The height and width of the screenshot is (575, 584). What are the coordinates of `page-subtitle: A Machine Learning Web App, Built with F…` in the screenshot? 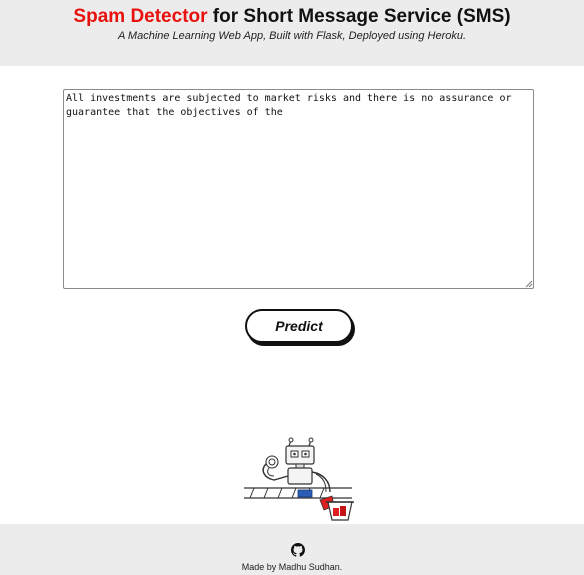 It's located at (292, 36).